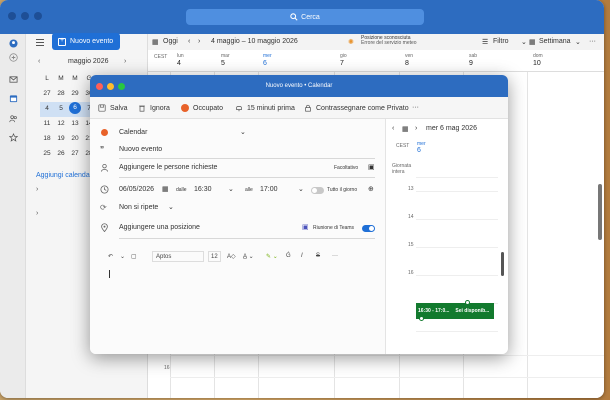 The width and height of the screenshot is (610, 400). What do you see at coordinates (138, 207) in the screenshot?
I see `repeat-select: Non si ripete` at bounding box center [138, 207].